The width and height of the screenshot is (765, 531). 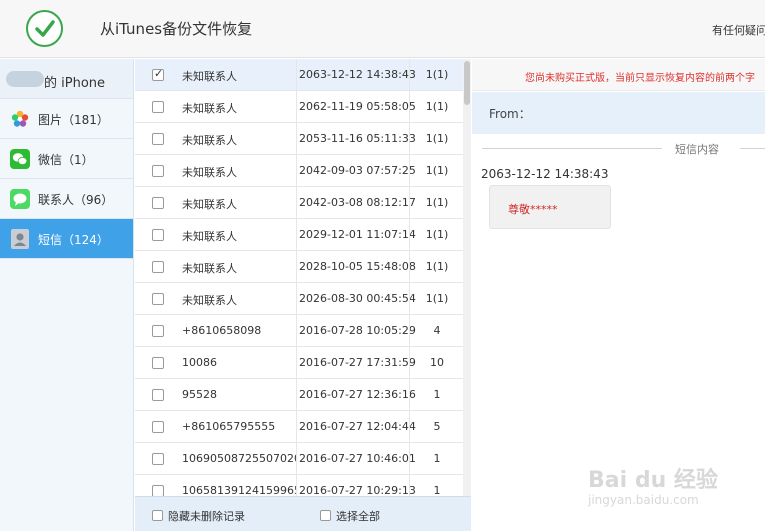 I want to click on table-row: +861065795555 2016-07-27 12:04:44 5, so click(x=299, y=427).